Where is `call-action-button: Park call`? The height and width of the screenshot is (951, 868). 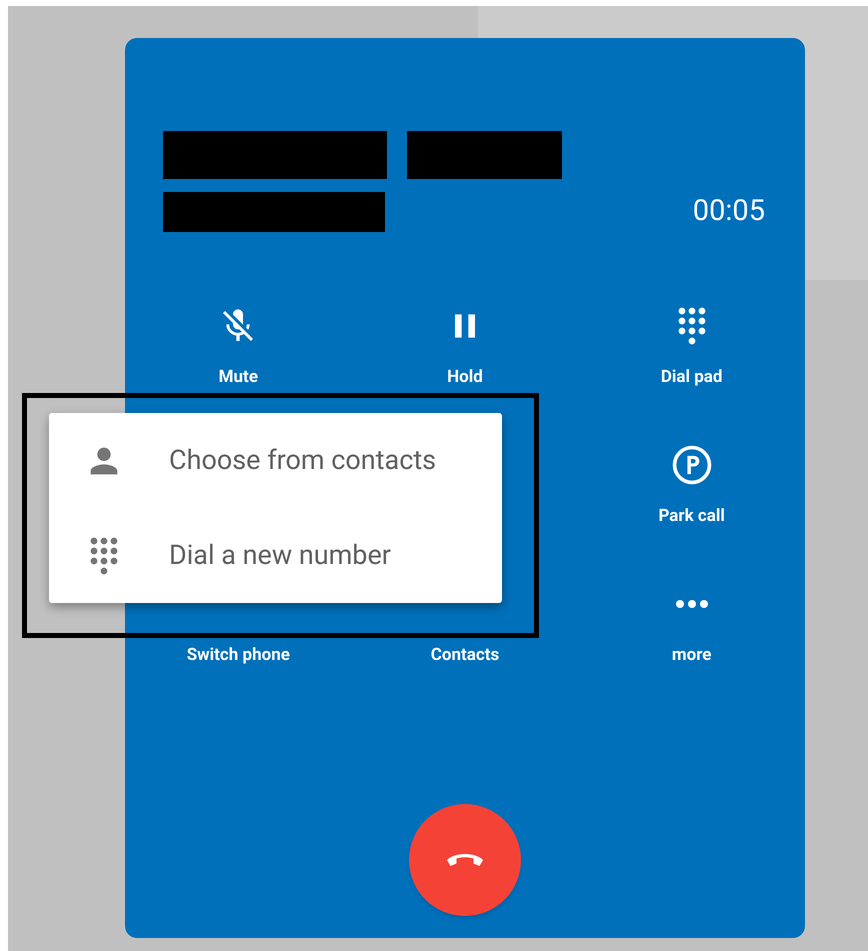 call-action-button: Park call is located at coordinates (691, 508).